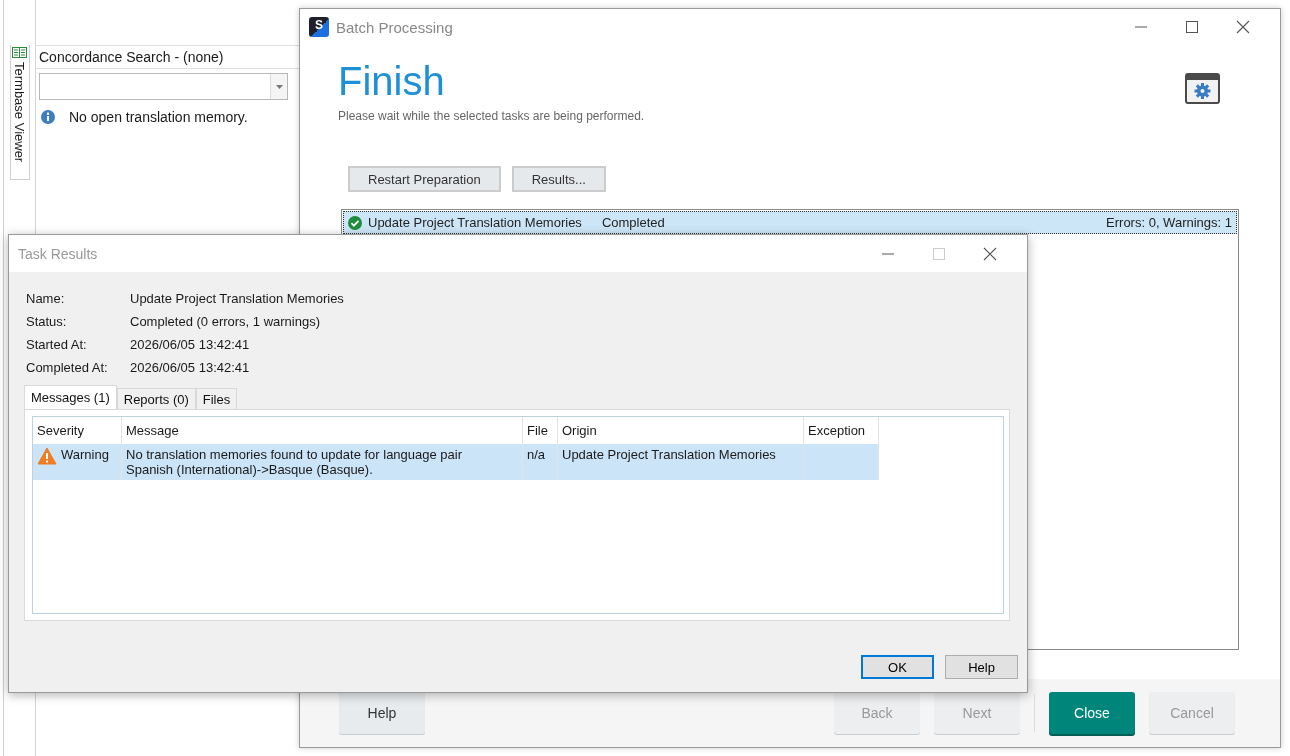 Image resolution: width=1290 pixels, height=756 pixels. I want to click on dropdown-arrow-icon, so click(279, 86).